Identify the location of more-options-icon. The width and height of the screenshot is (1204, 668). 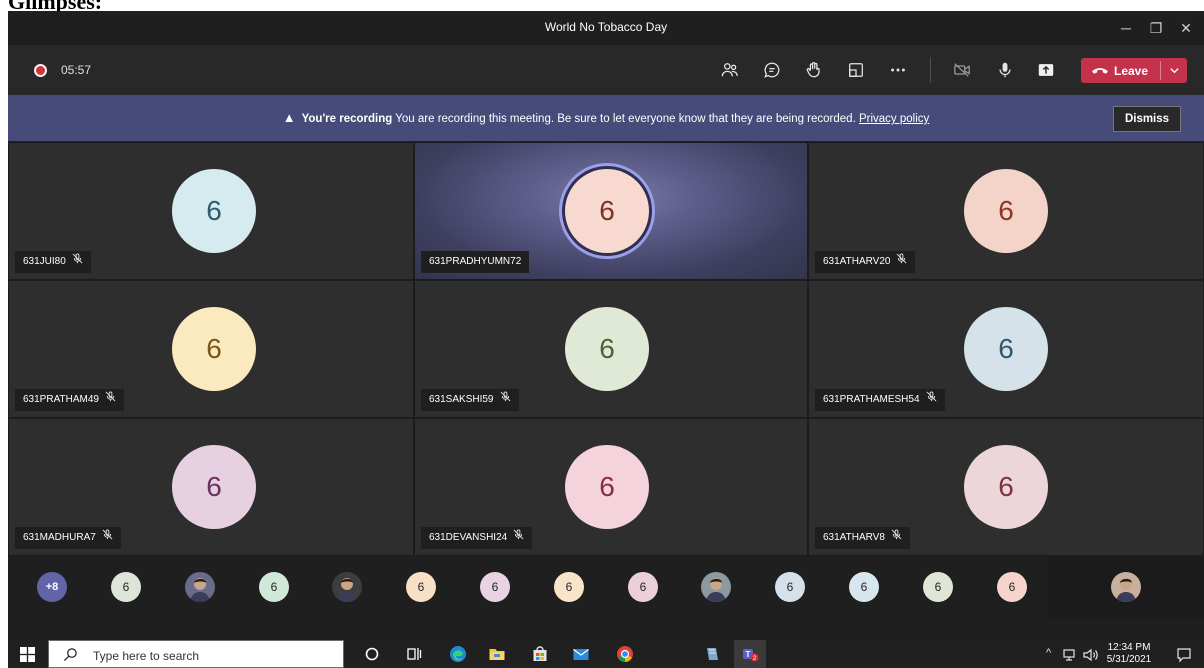
(898, 70).